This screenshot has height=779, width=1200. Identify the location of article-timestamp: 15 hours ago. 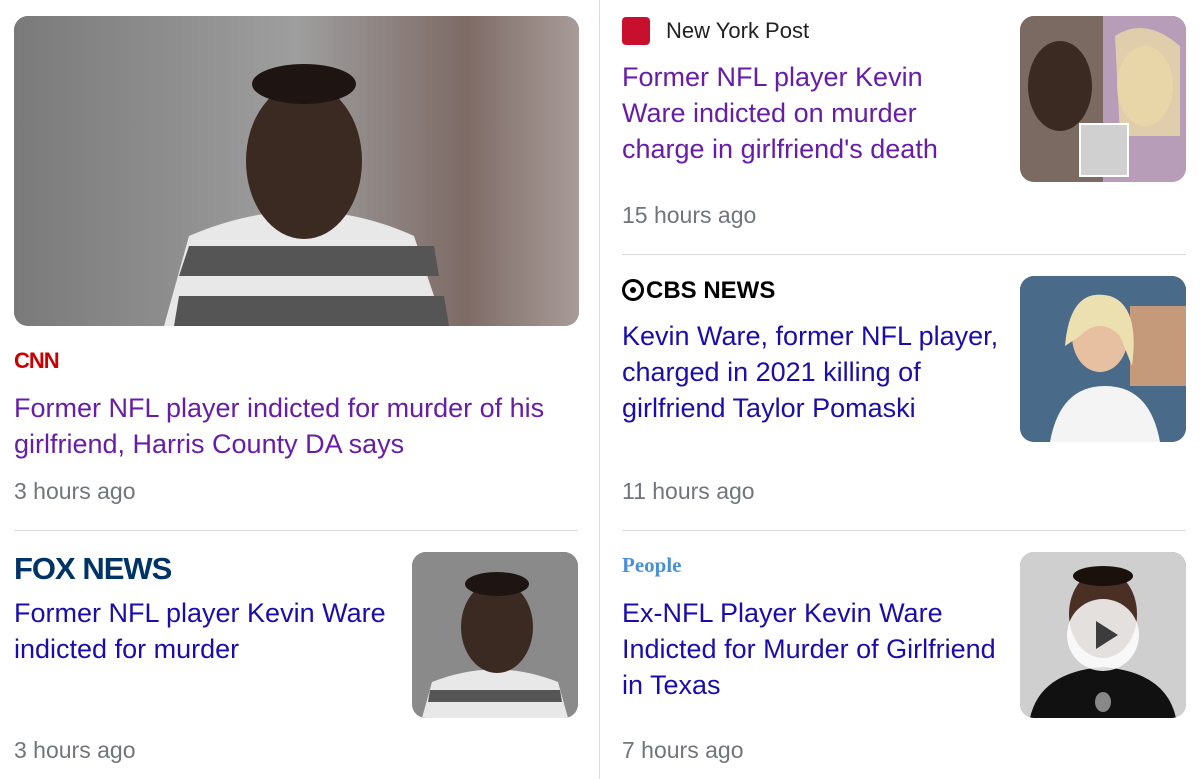
(689, 215).